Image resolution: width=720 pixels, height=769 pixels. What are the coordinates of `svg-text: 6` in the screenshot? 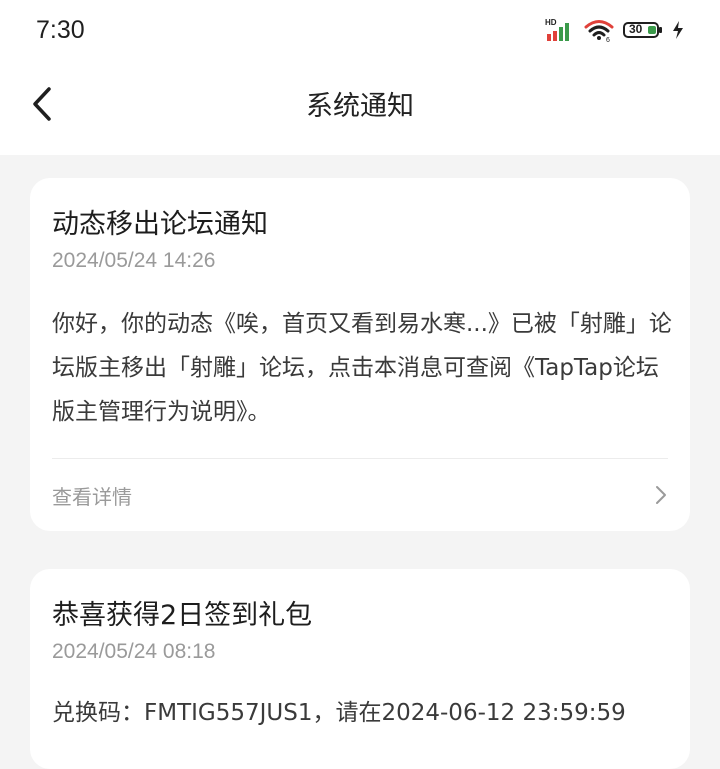 It's located at (608, 39).